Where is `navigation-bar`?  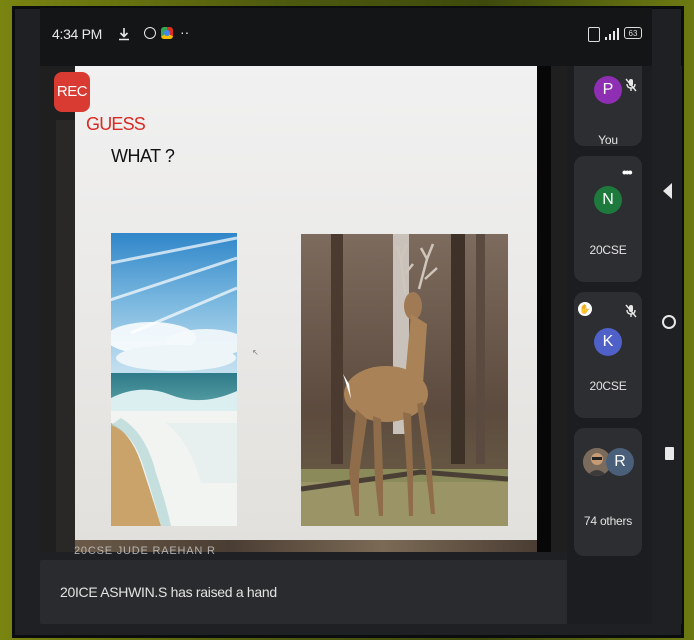
navigation-bar is located at coordinates (667, 345).